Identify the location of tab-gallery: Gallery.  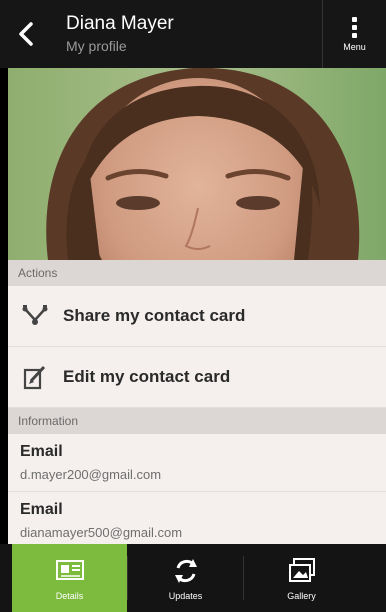
(301, 578).